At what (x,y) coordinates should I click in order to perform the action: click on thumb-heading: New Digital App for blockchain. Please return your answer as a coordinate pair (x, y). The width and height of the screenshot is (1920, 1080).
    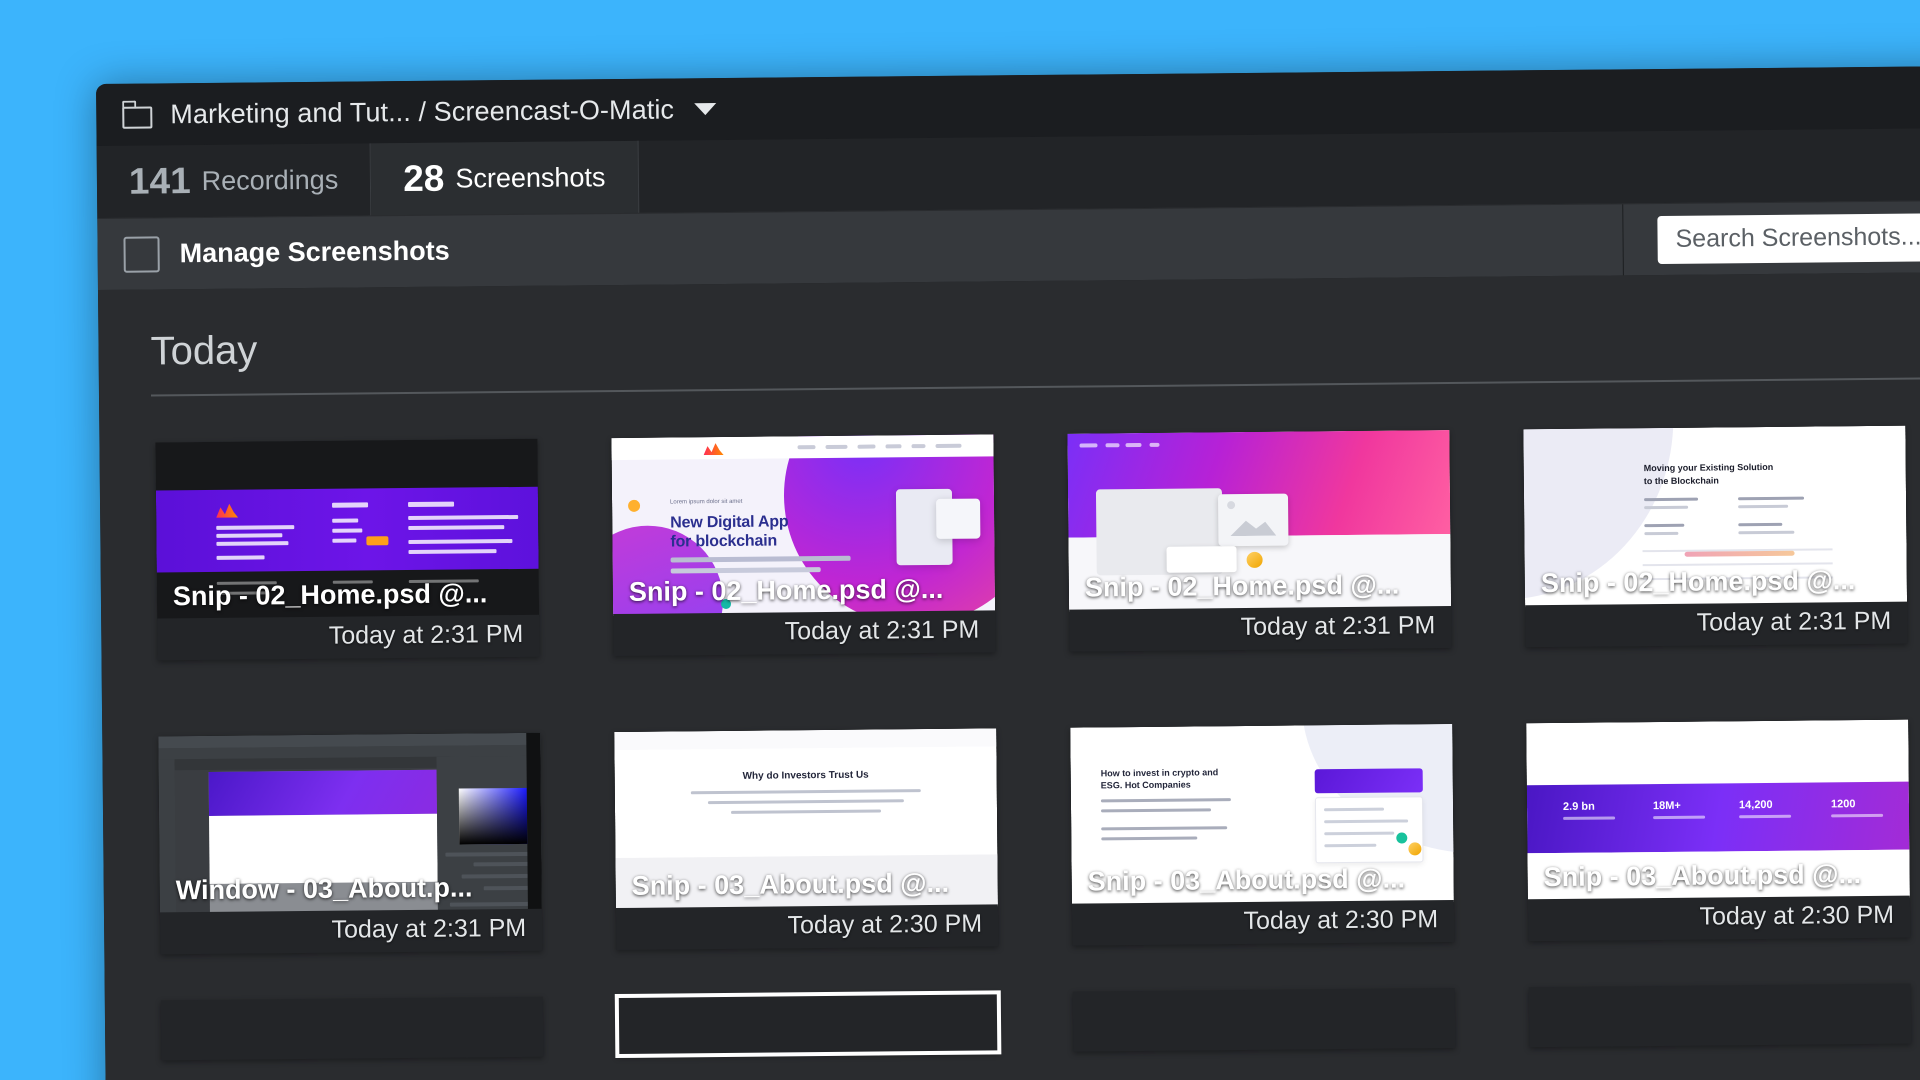
    Looking at the image, I should click on (729, 532).